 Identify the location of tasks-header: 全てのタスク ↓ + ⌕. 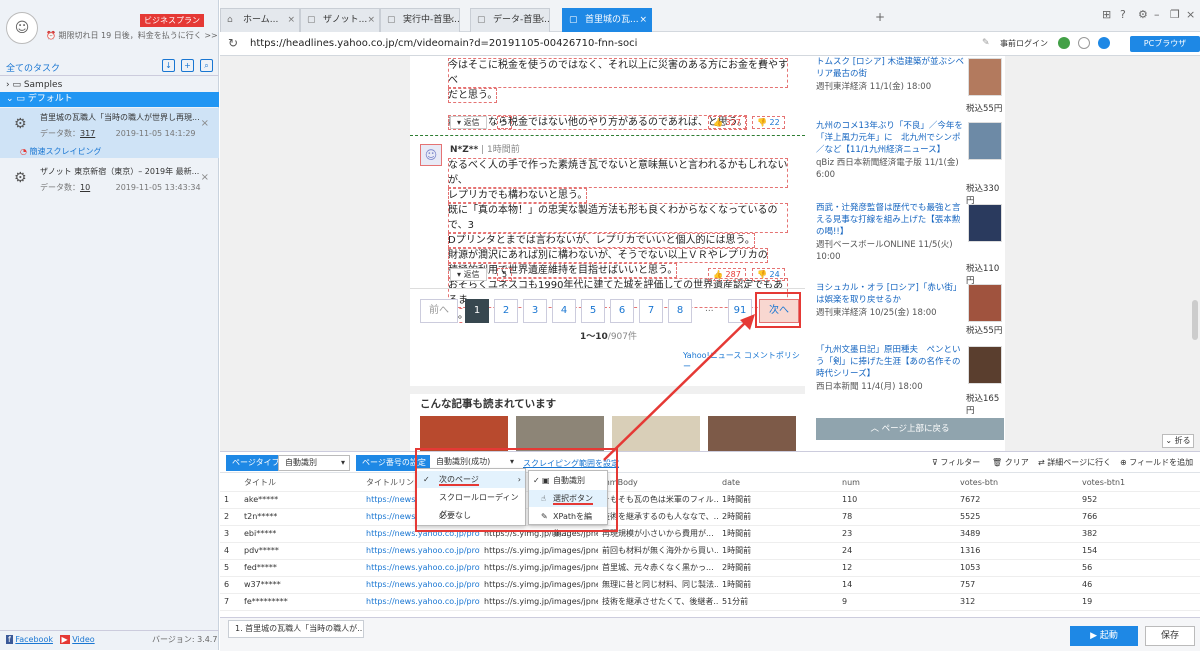
(109, 67).